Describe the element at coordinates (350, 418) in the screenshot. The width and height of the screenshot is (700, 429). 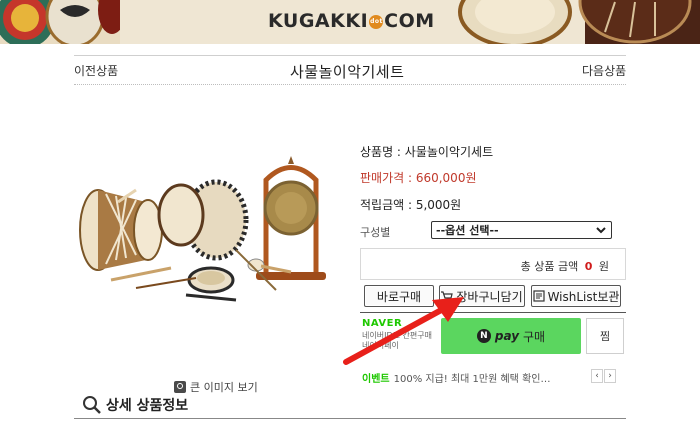
I see `detail-rule` at that location.